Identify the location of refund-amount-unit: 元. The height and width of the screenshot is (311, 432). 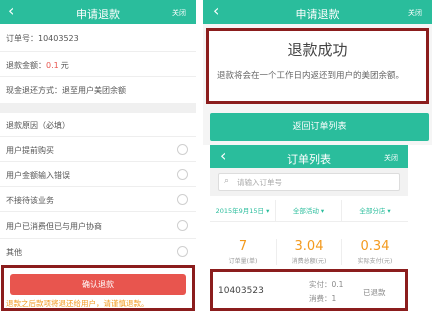
(64, 65).